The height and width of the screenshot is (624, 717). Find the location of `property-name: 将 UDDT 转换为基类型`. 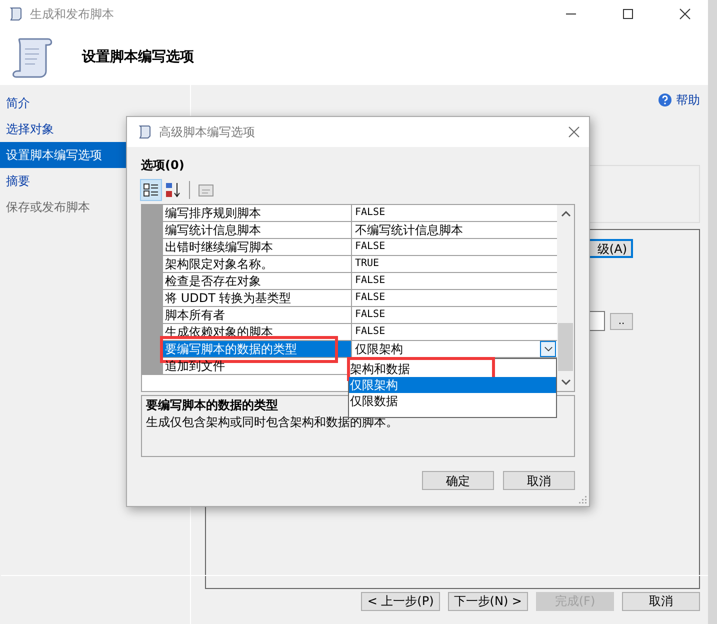

property-name: 将 UDDT 转换为基类型 is located at coordinates (257, 298).